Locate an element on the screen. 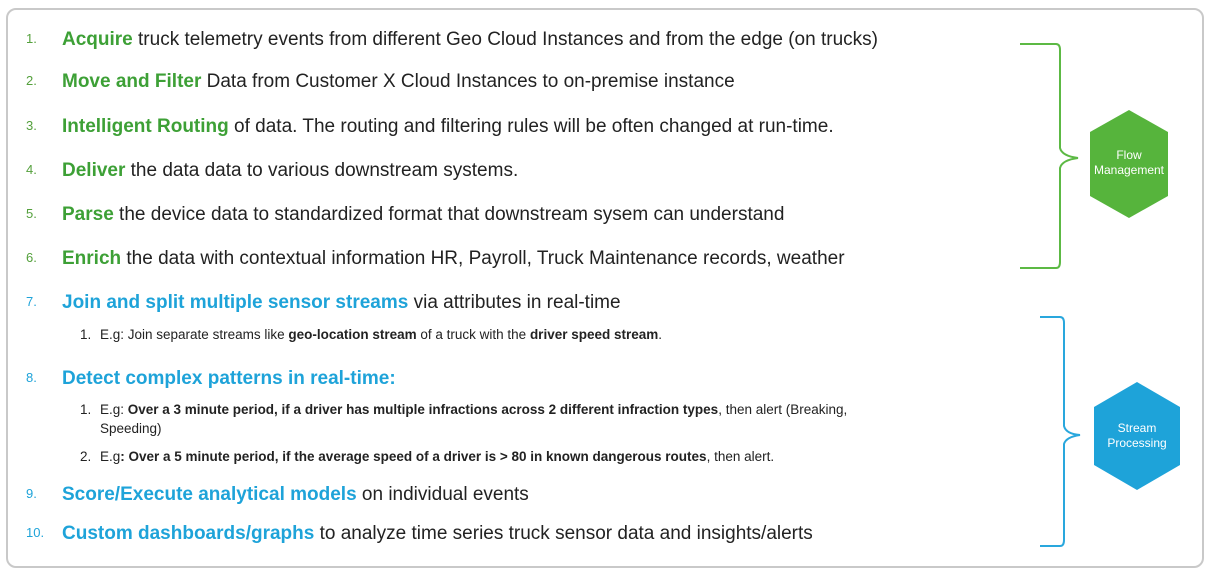 Image resolution: width=1213 pixels, height=568 pixels. item-keyword: Enrich is located at coordinates (92, 258).